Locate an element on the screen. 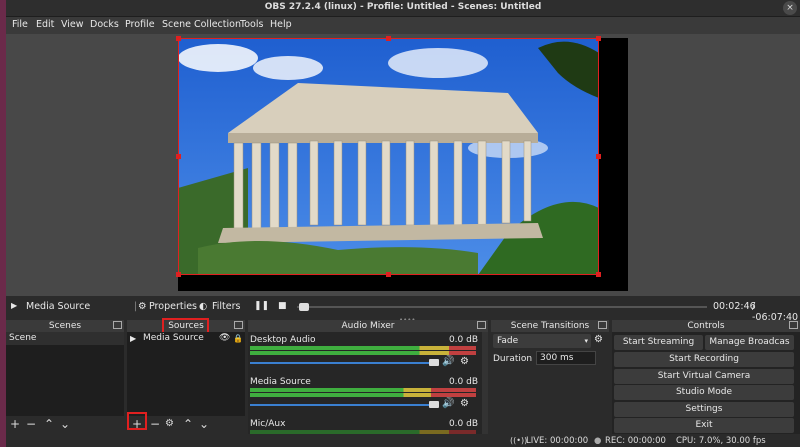  menu-docks: Docks is located at coordinates (104, 24).